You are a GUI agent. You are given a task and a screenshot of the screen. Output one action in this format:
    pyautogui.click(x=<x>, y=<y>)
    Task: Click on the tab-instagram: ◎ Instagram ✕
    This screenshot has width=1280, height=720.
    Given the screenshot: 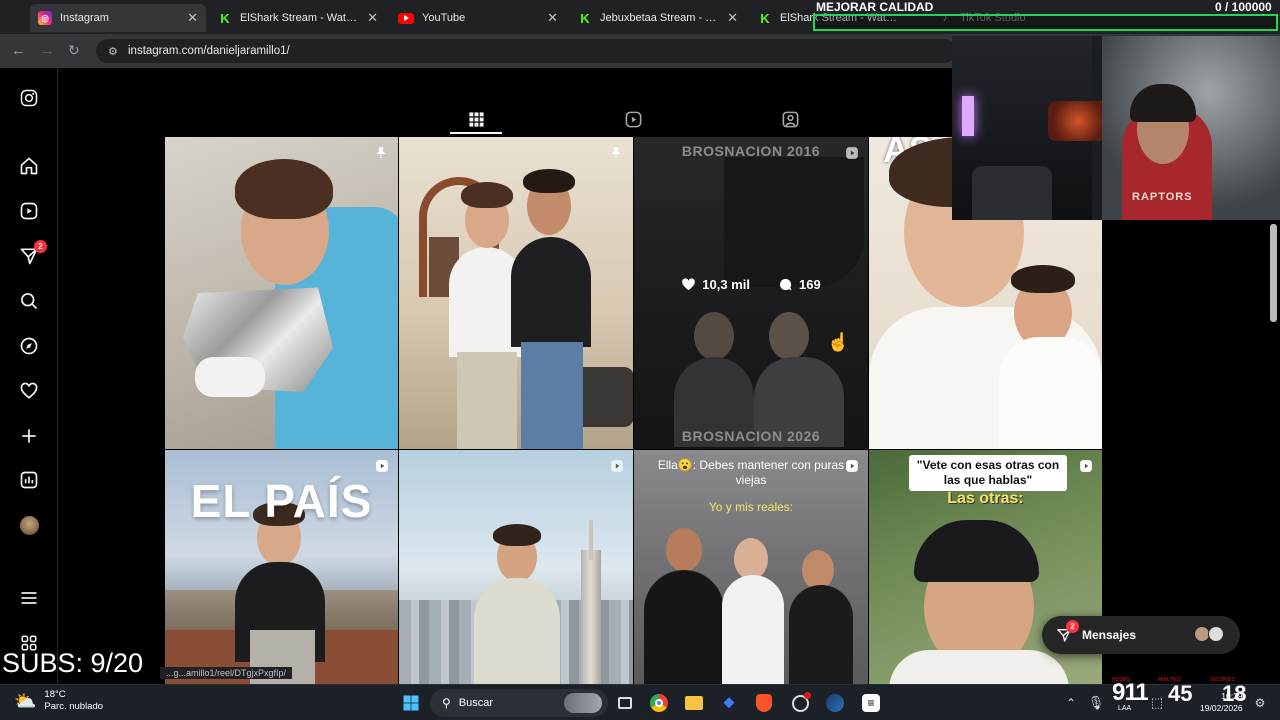 What is the action you would take?
    pyautogui.click(x=118, y=18)
    